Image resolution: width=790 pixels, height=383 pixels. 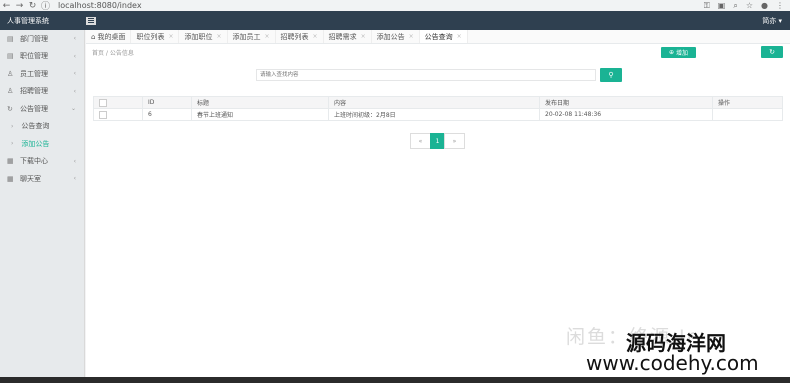 What do you see at coordinates (34, 56) in the screenshot?
I see `sidebar-item-label: 职位管理` at bounding box center [34, 56].